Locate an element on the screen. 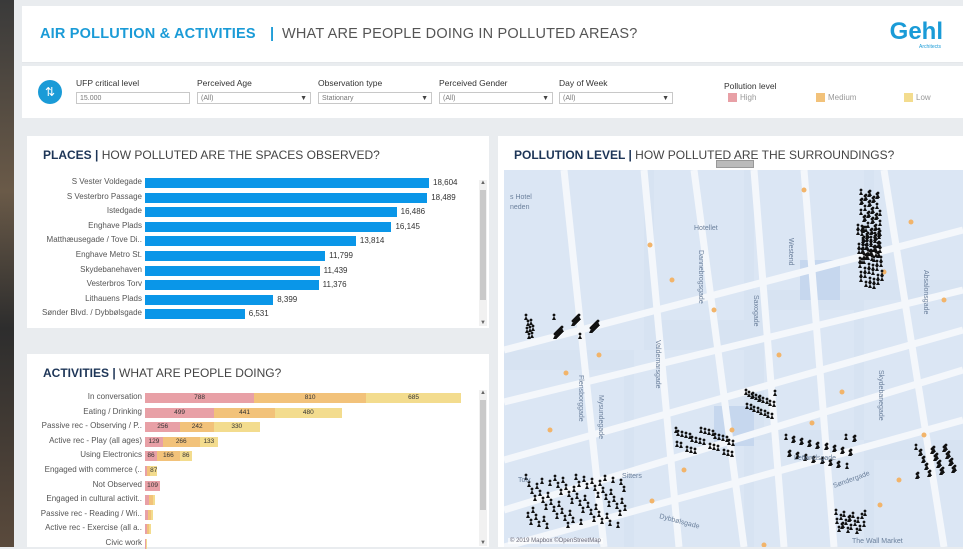 The width and height of the screenshot is (963, 549). places-scrollbar: ▲ ▼ is located at coordinates (483, 253).